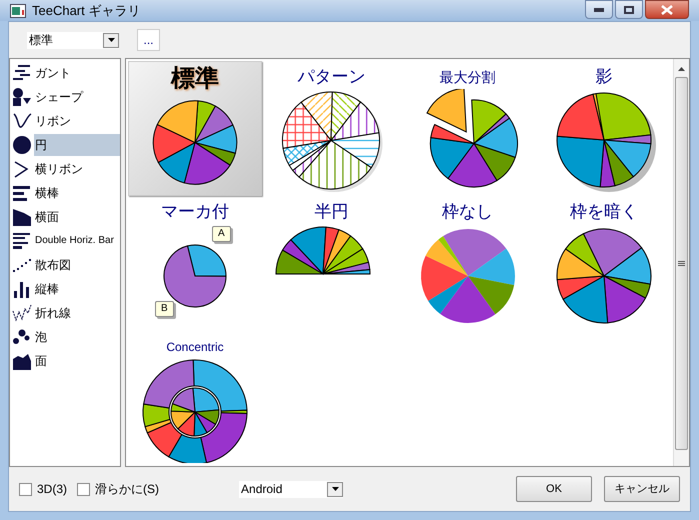 The width and height of the screenshot is (699, 520). What do you see at coordinates (22, 73) in the screenshot?
I see `gantt-icon` at bounding box center [22, 73].